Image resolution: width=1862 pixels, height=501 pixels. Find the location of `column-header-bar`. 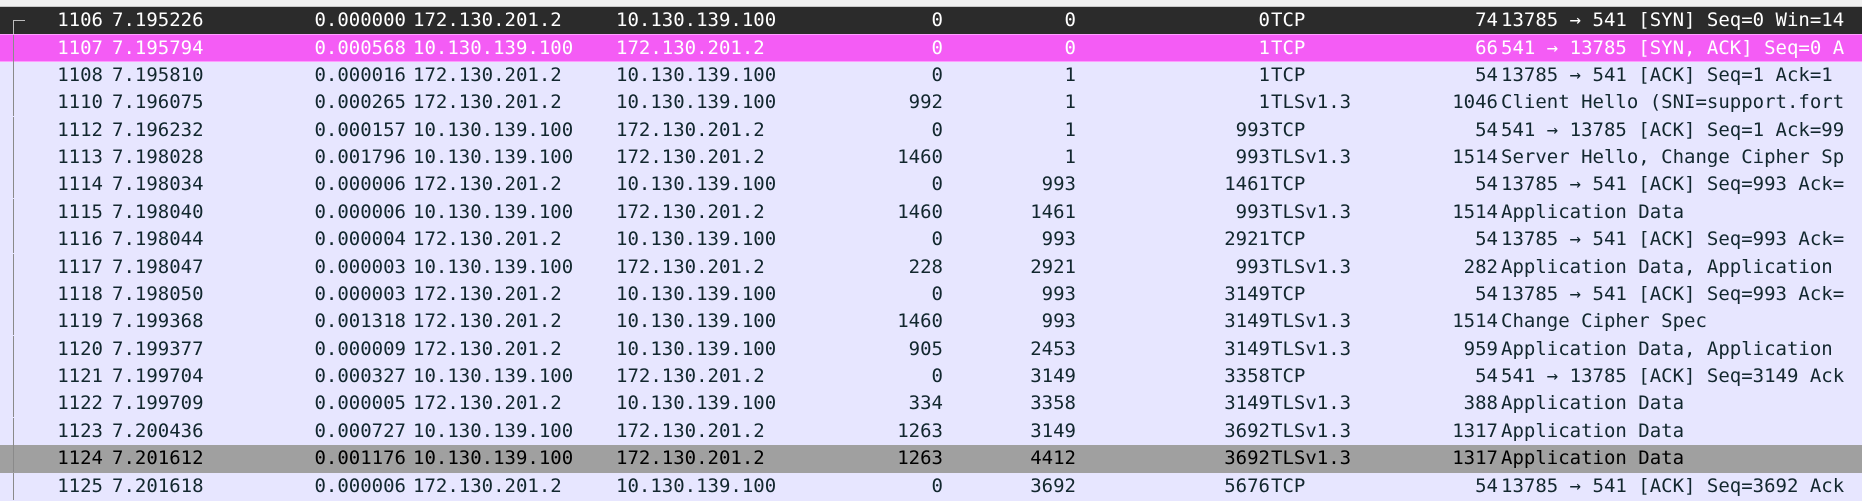

column-header-bar is located at coordinates (931, 3).